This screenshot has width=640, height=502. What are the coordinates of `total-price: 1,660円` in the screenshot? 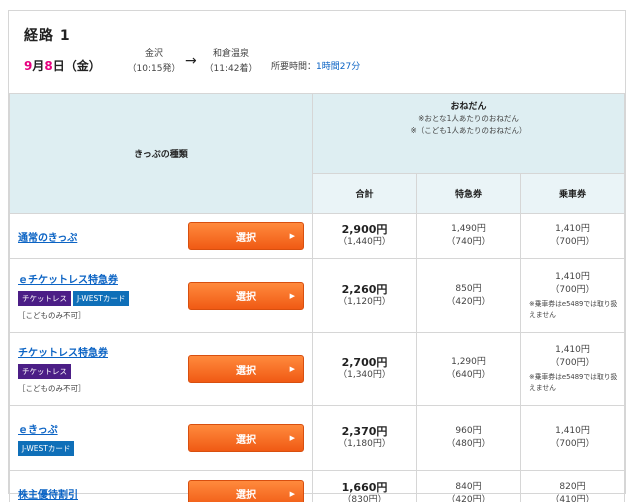 It's located at (364, 487).